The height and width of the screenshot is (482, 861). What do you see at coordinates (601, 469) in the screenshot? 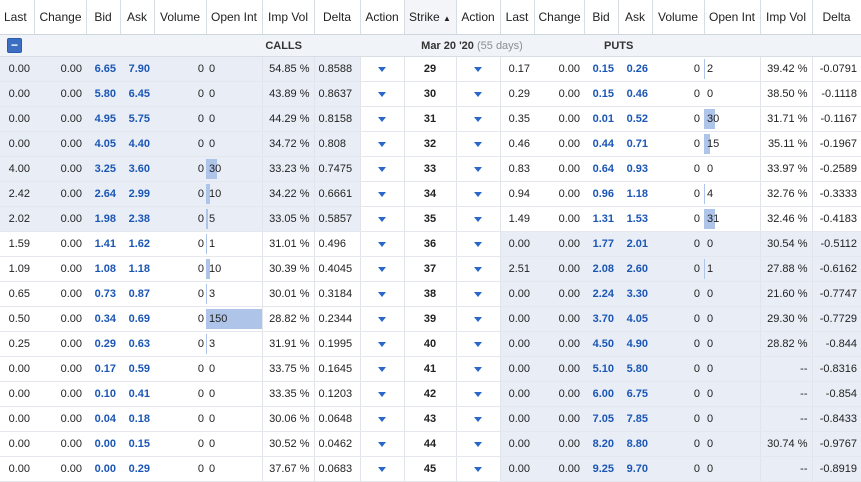
I see `put-bid: 9.25` at bounding box center [601, 469].